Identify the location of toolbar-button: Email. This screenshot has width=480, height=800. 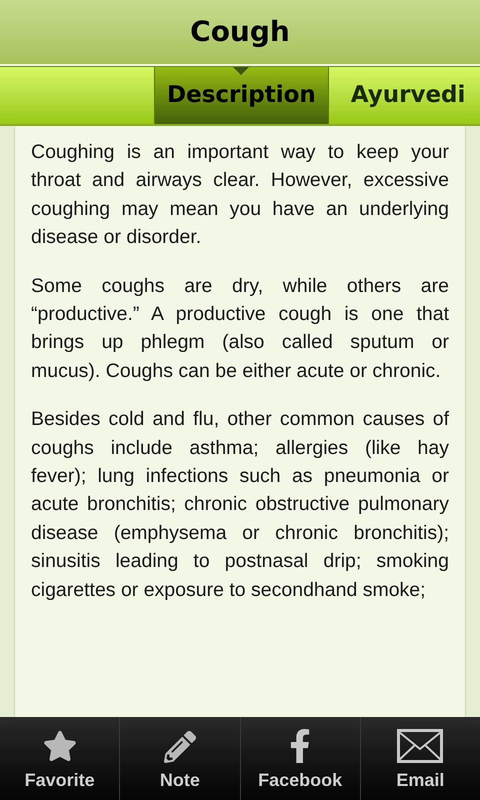
(420, 758).